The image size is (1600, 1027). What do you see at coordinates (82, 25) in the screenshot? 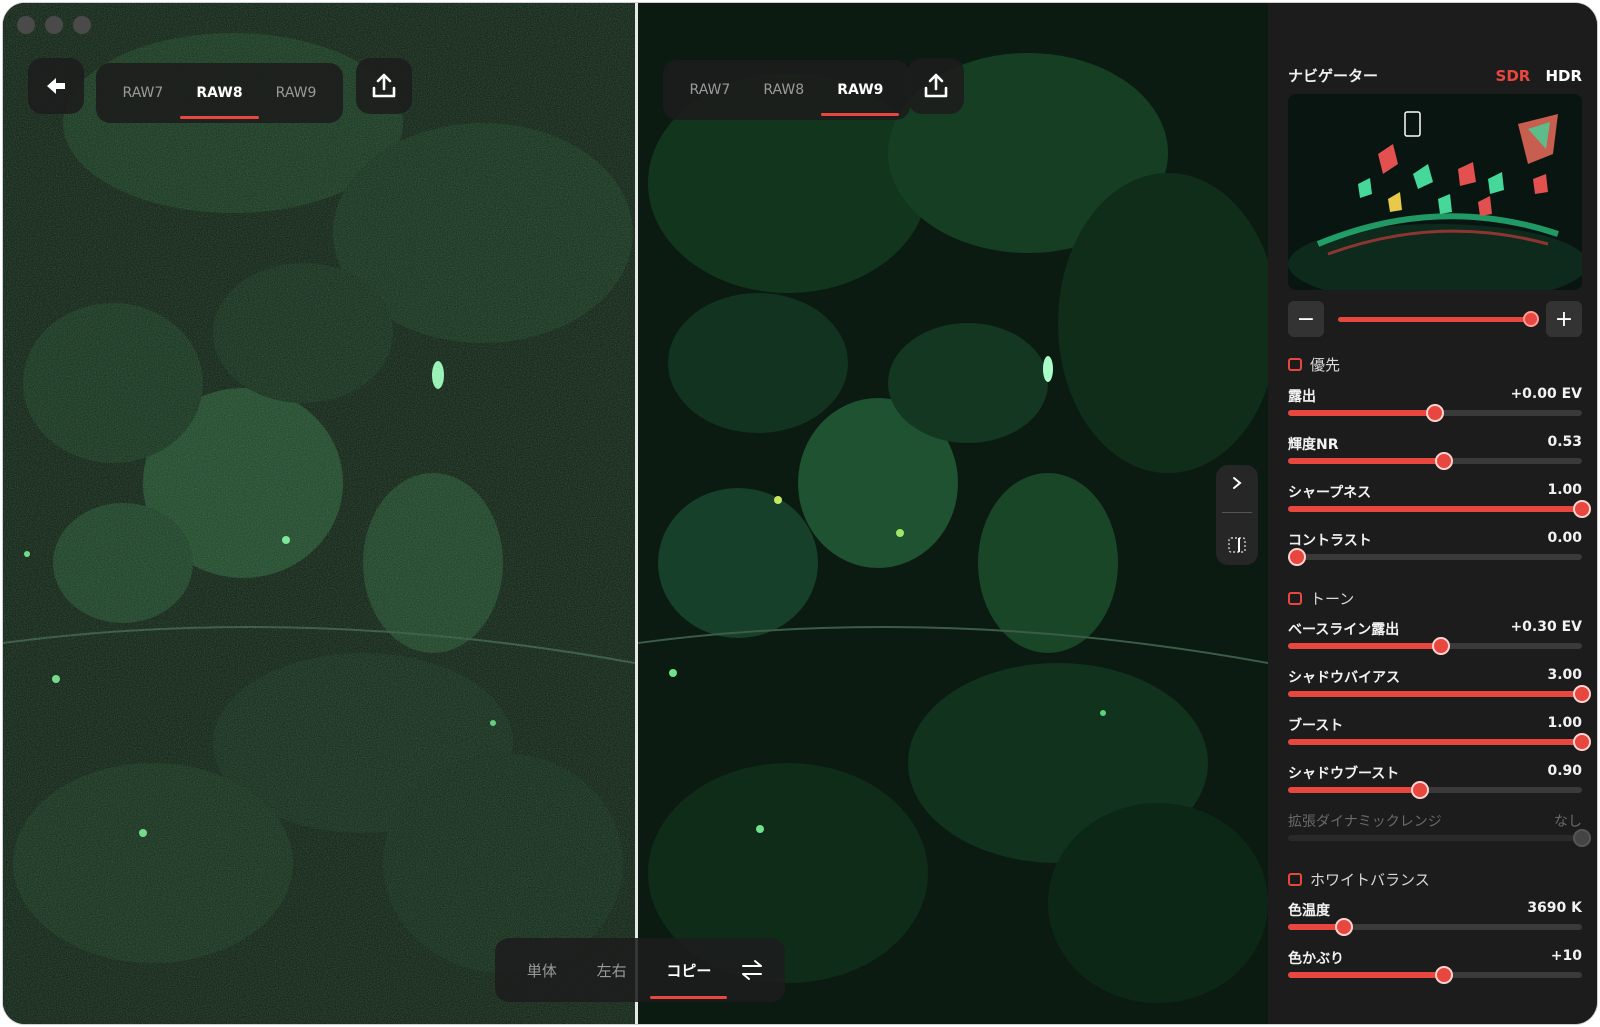
I see `zoom-window-button` at bounding box center [82, 25].